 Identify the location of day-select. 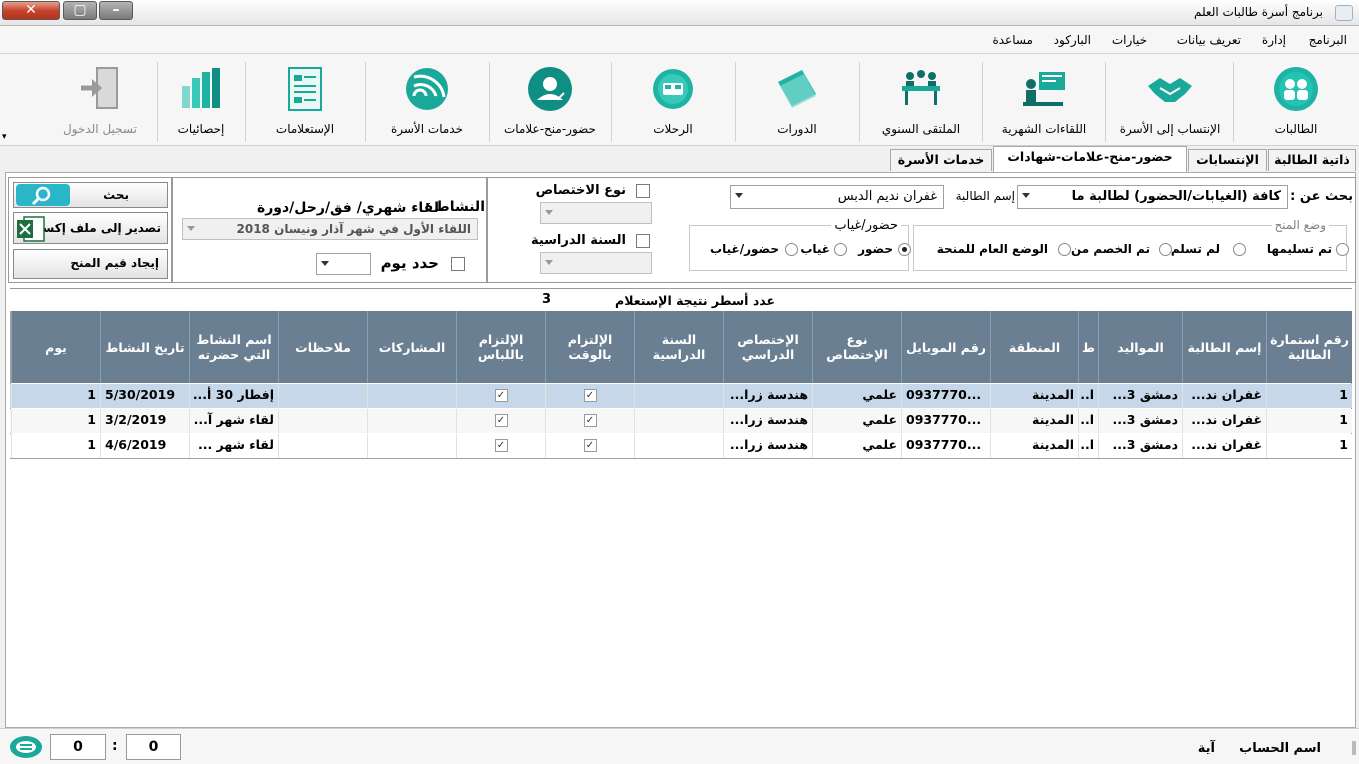
(343, 264).